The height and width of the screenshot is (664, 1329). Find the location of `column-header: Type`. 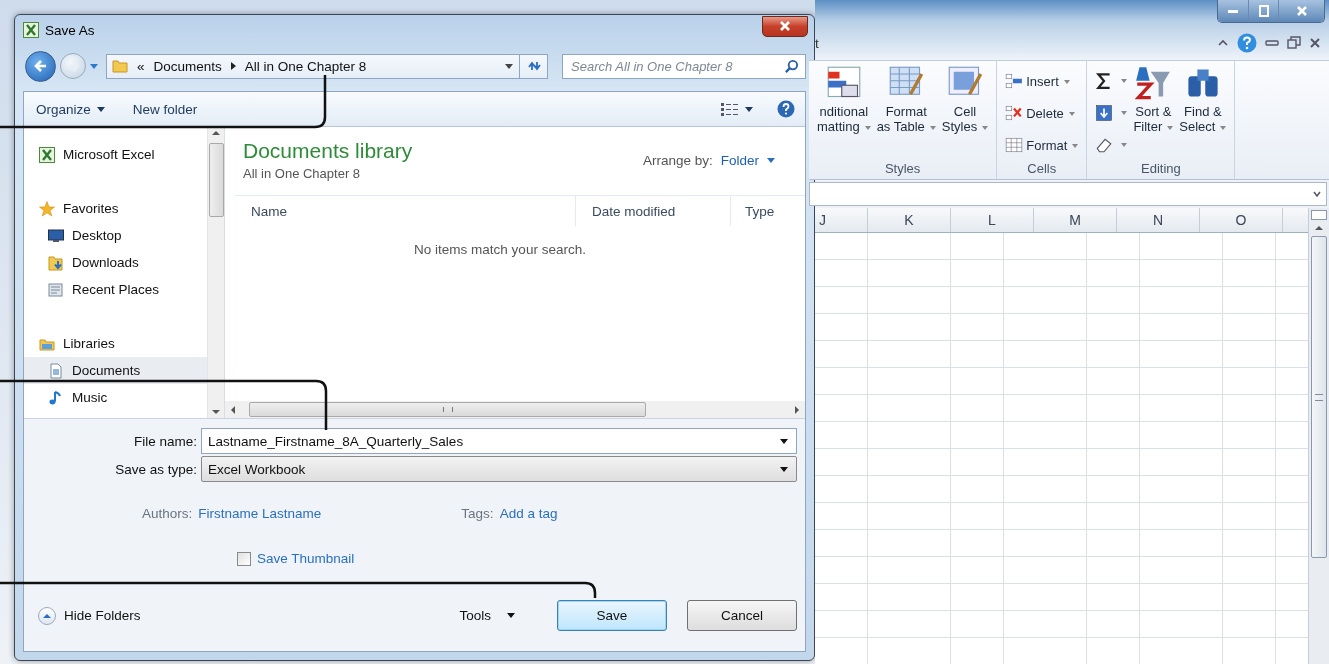

column-header: Type is located at coordinates (767, 211).